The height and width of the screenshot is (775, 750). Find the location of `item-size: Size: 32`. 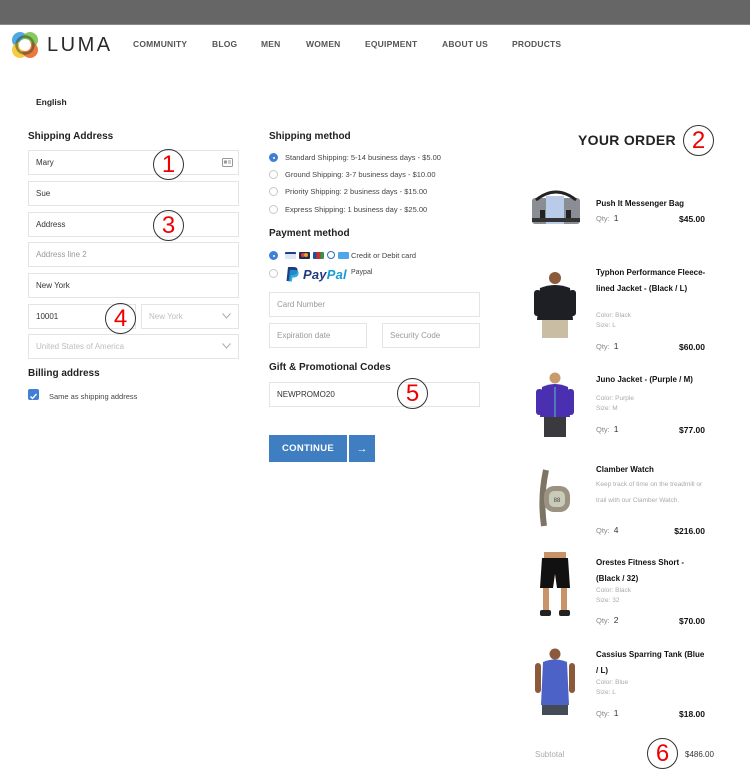

item-size: Size: 32 is located at coordinates (608, 600).